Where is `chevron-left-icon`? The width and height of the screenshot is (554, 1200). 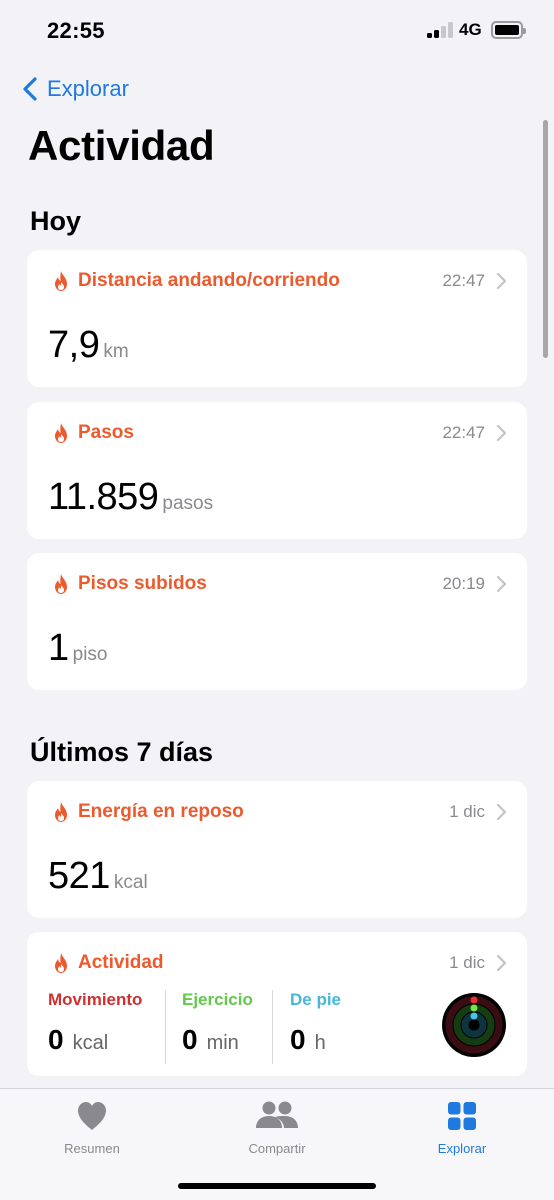
chevron-left-icon is located at coordinates (30, 89).